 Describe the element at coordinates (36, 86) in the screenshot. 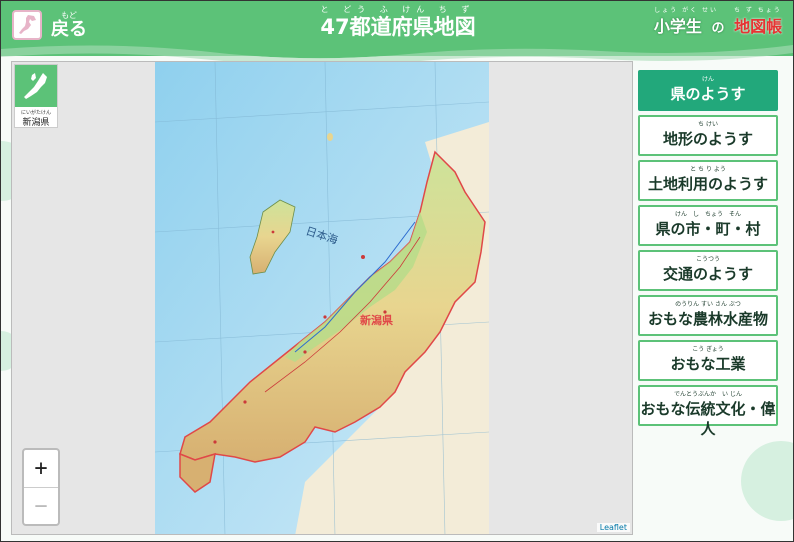

I see `prefecture-shape-icon` at that location.